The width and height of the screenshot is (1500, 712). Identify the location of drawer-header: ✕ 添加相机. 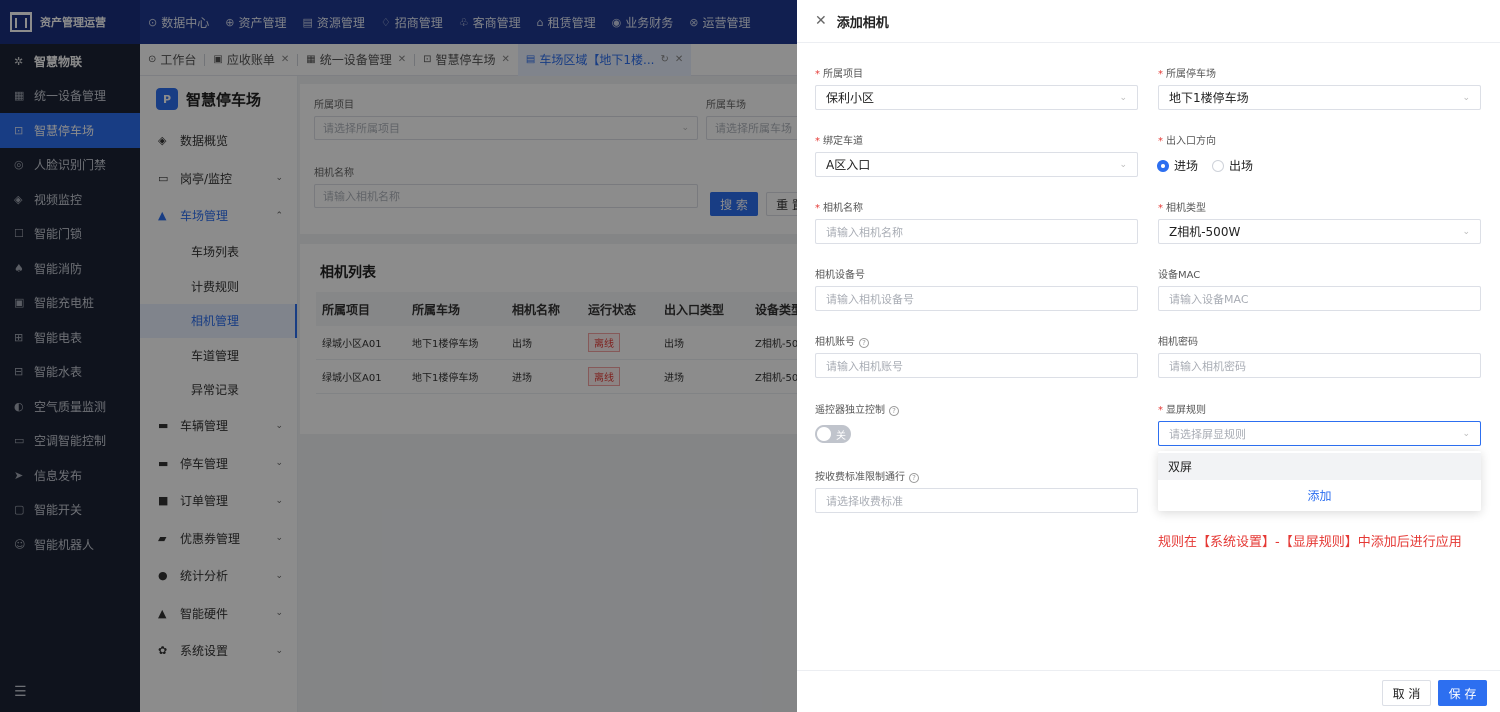
(1148, 21).